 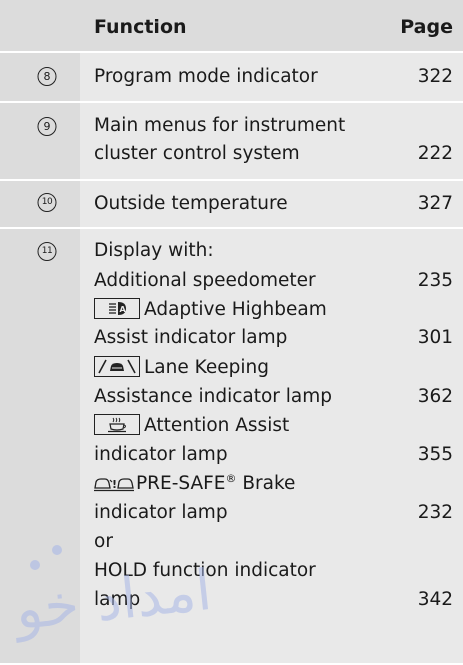 I want to click on item-number-badge: 10, so click(x=47, y=202).